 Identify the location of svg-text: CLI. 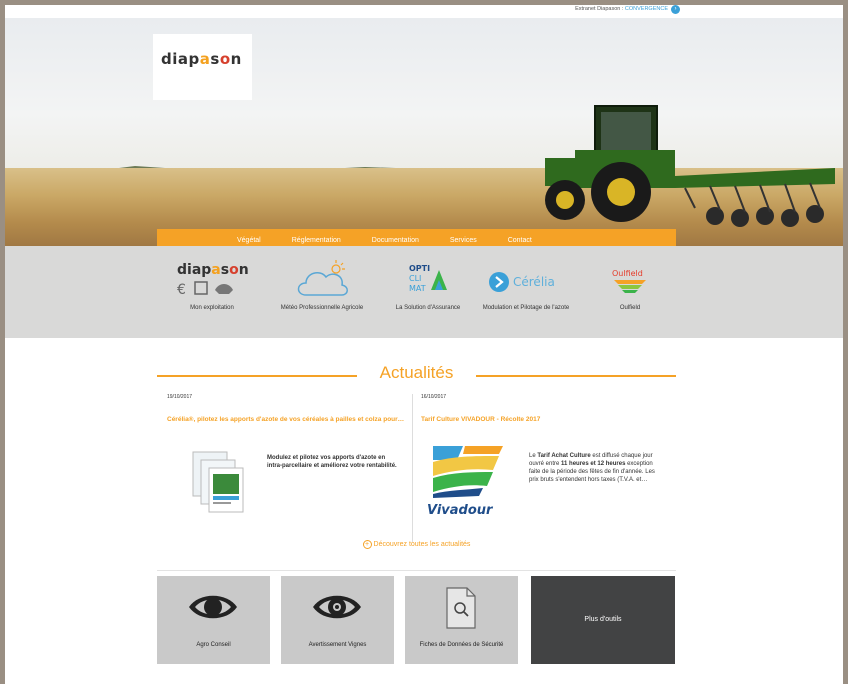
(415, 278).